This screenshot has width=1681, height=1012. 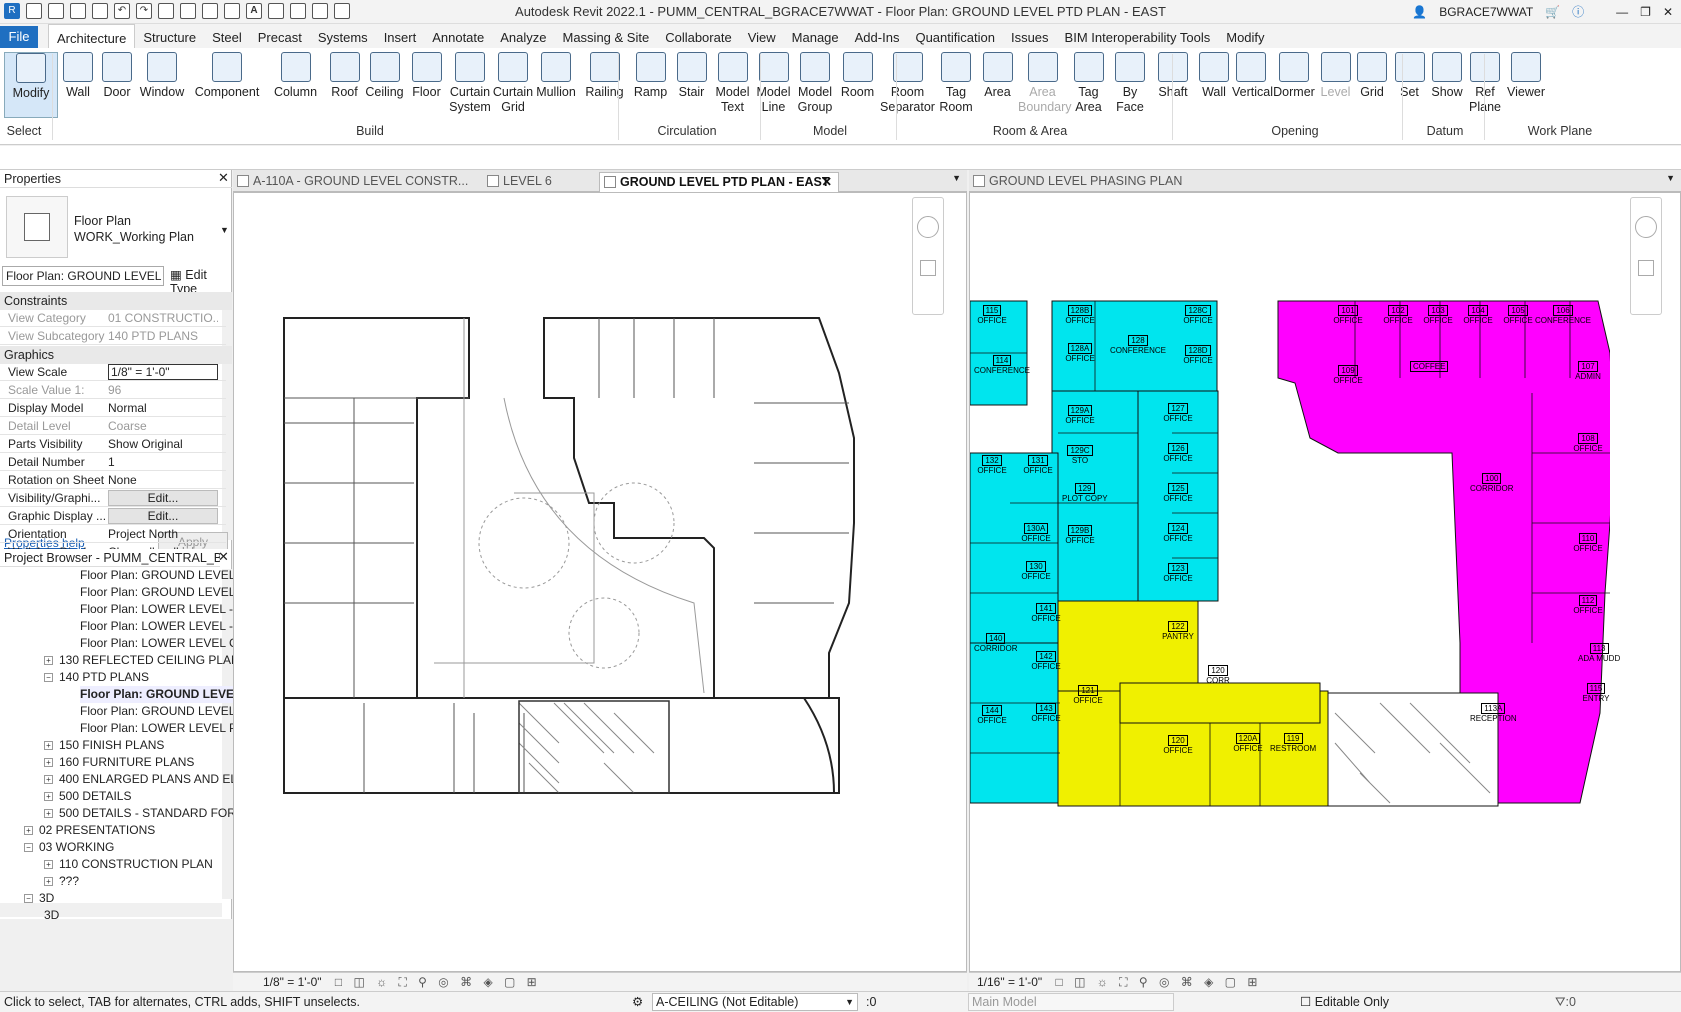 What do you see at coordinates (344, 76) in the screenshot?
I see `roof-button: Roof` at bounding box center [344, 76].